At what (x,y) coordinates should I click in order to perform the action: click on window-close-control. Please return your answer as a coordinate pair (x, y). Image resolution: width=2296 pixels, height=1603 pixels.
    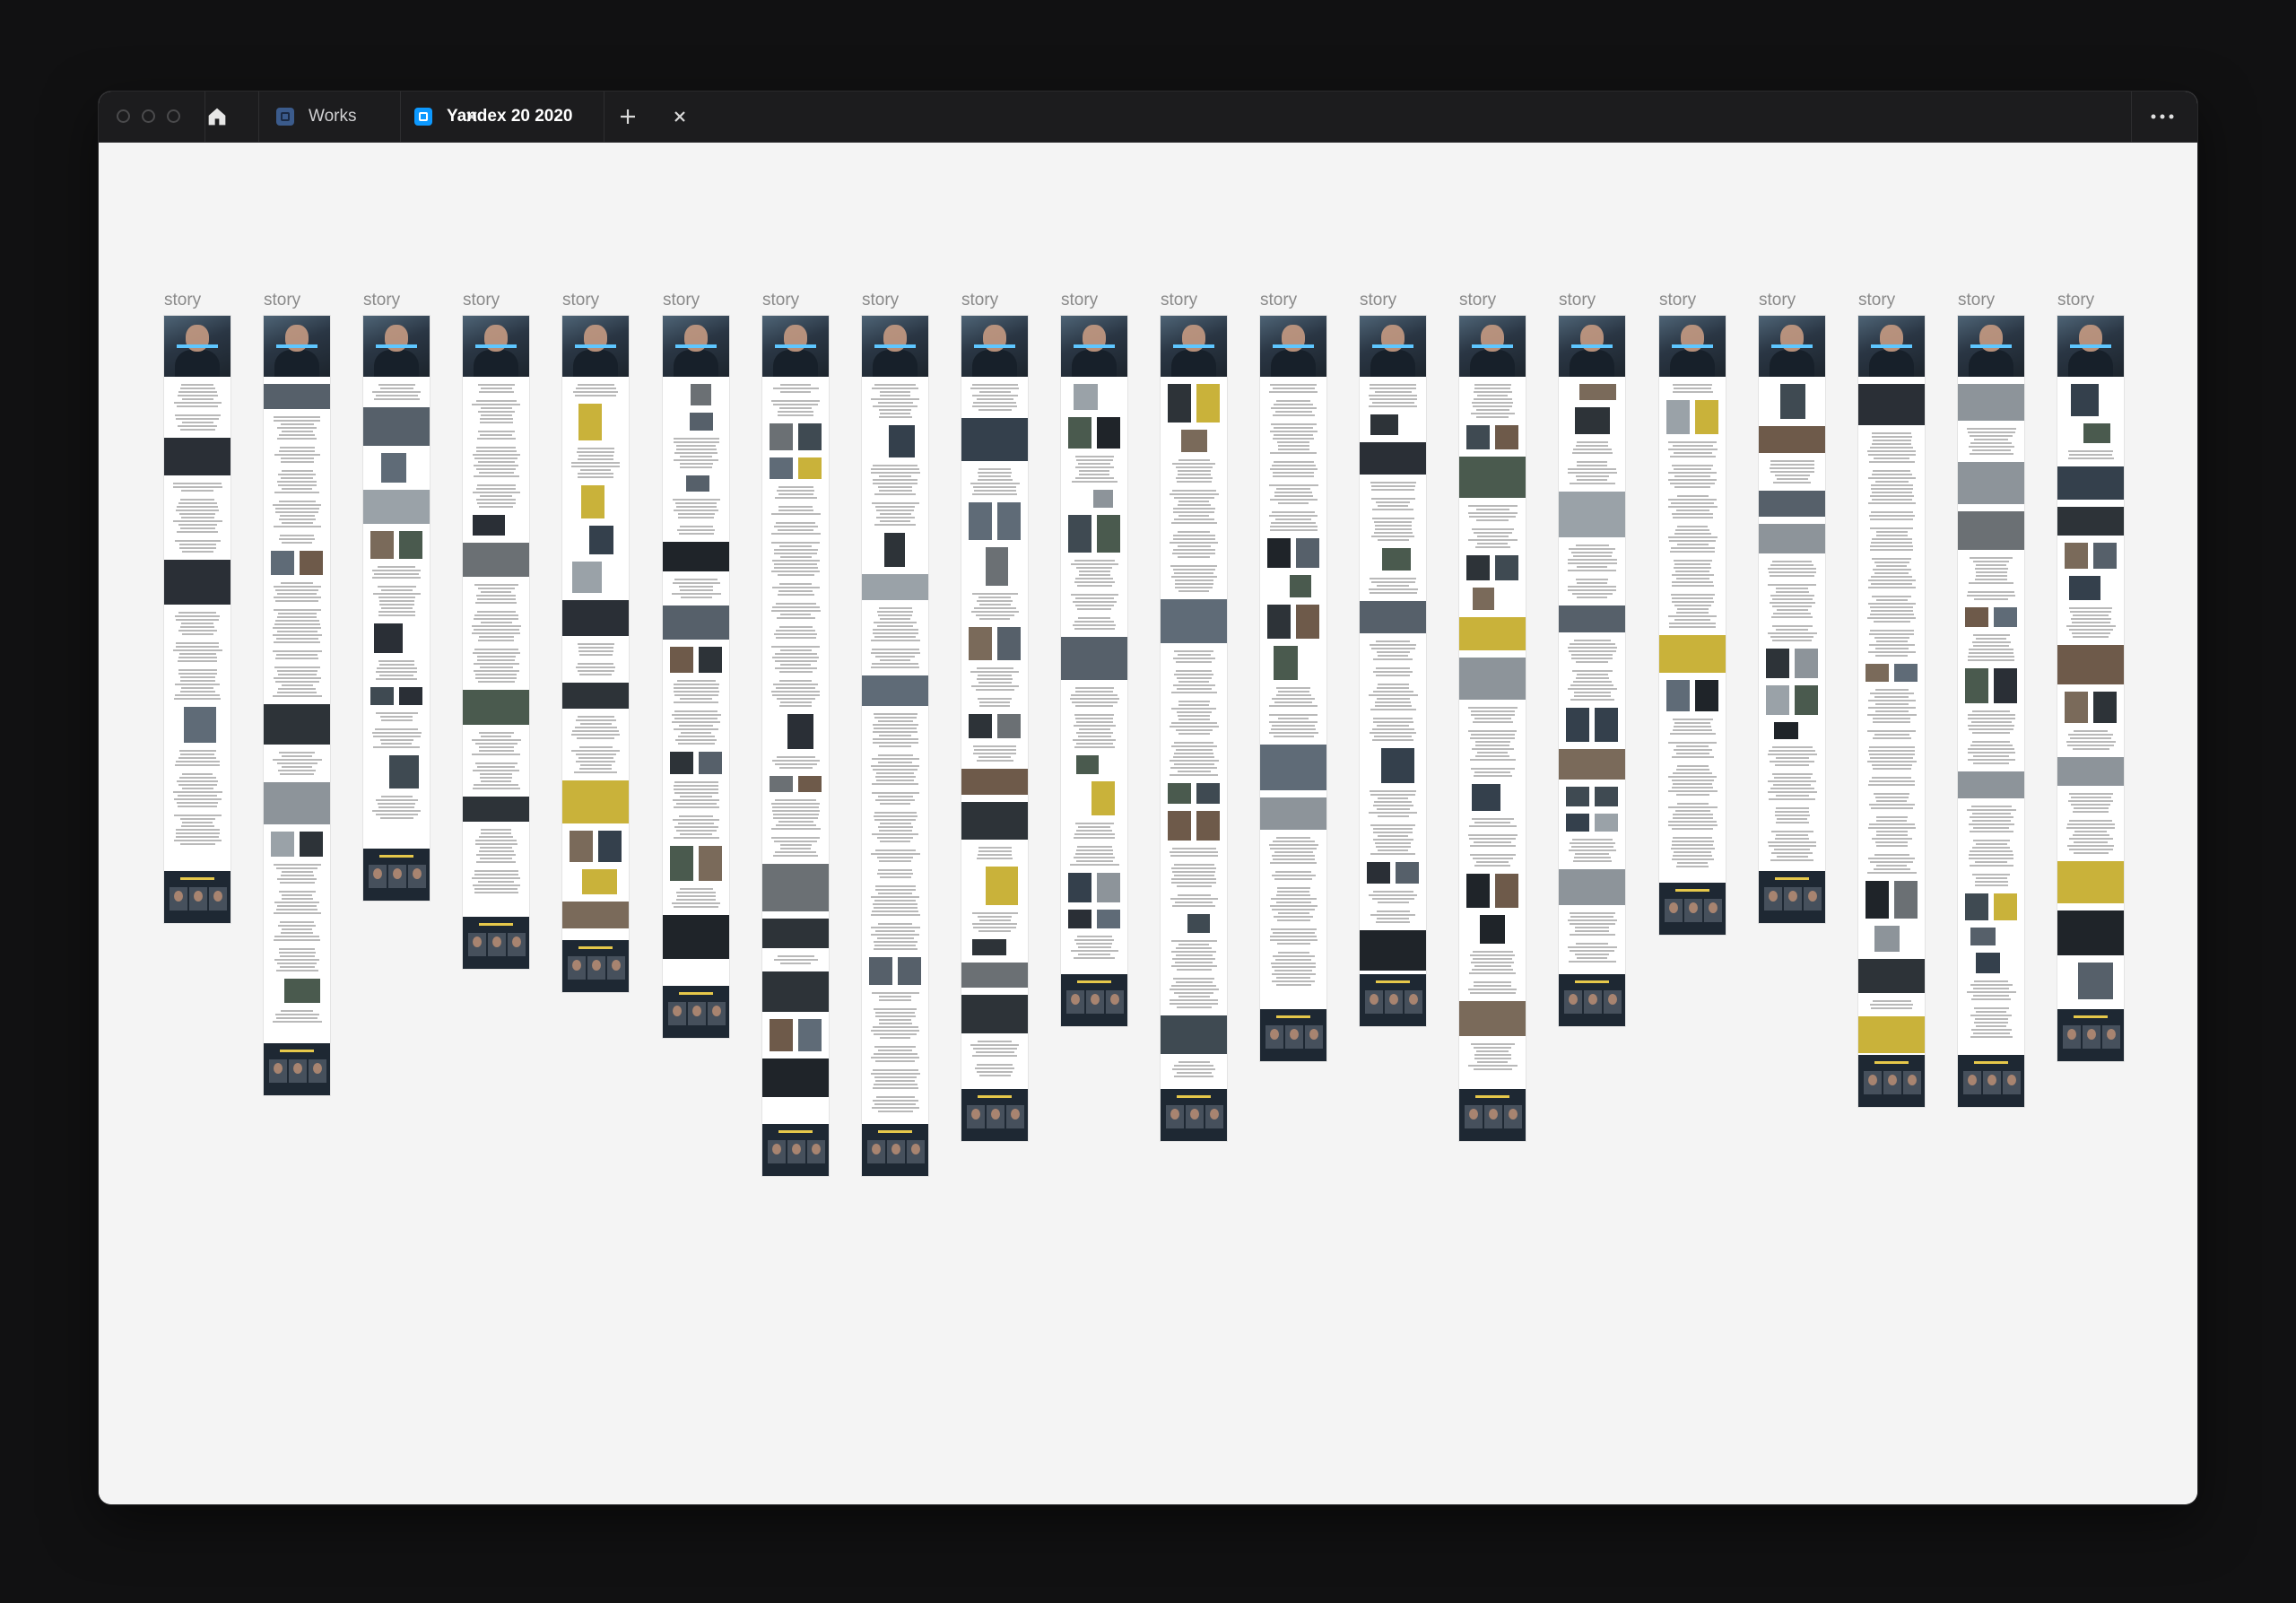
    Looking at the image, I should click on (123, 116).